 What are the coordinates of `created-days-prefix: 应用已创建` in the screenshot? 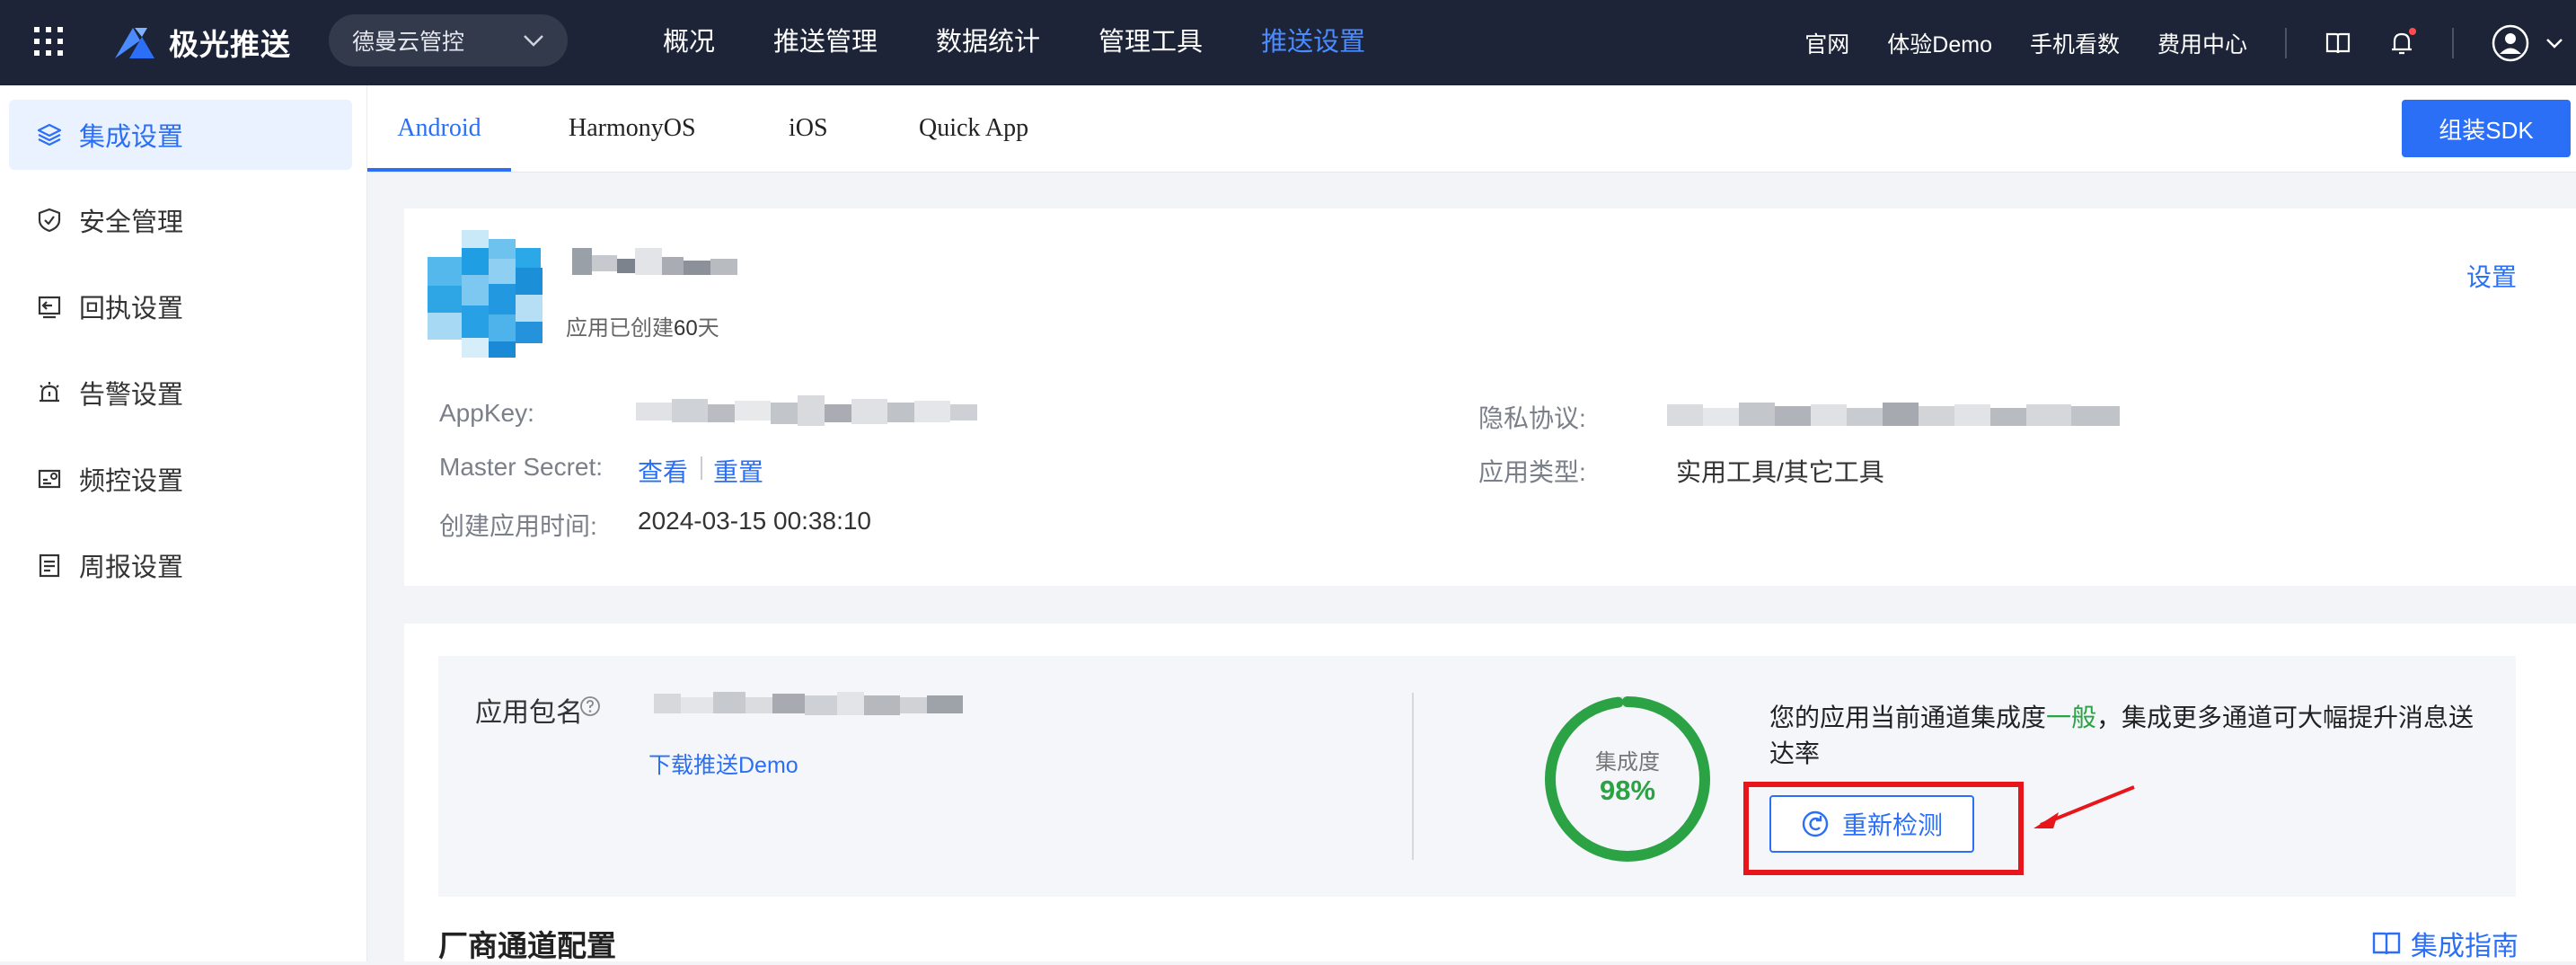 It's located at (620, 328).